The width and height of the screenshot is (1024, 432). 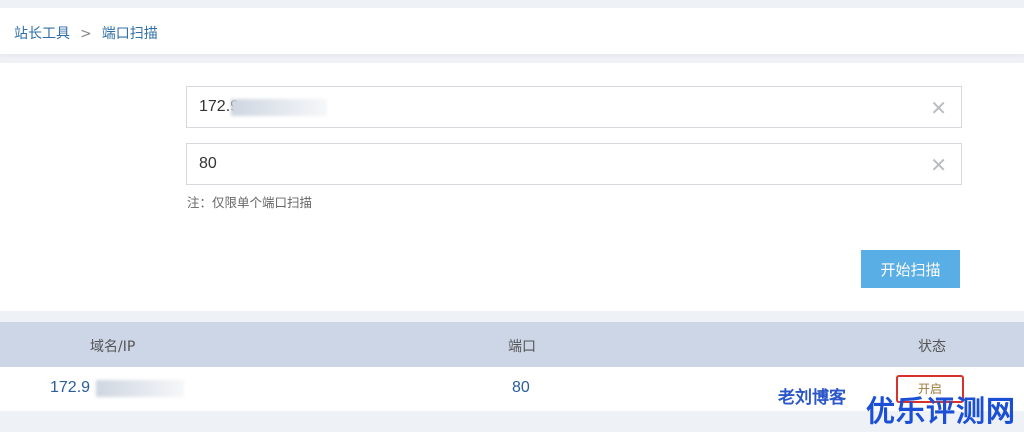 I want to click on host-field: ✕, so click(x=574, y=107).